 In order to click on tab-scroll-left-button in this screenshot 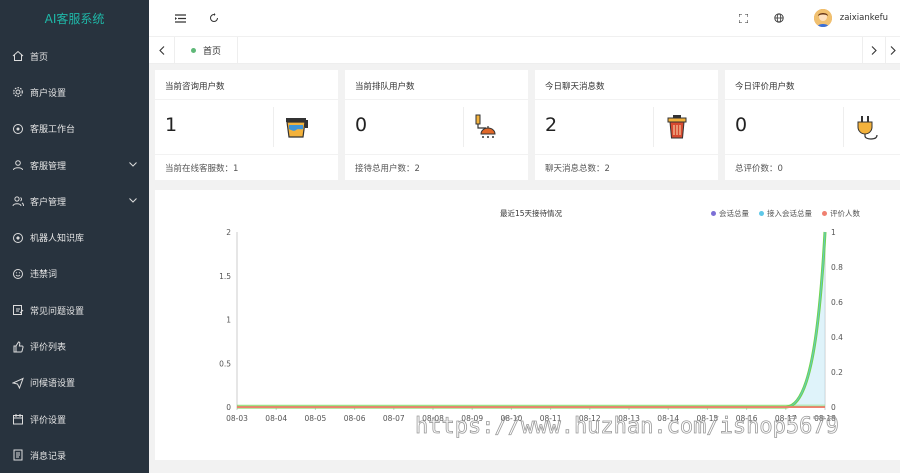, I will do `click(162, 50)`.